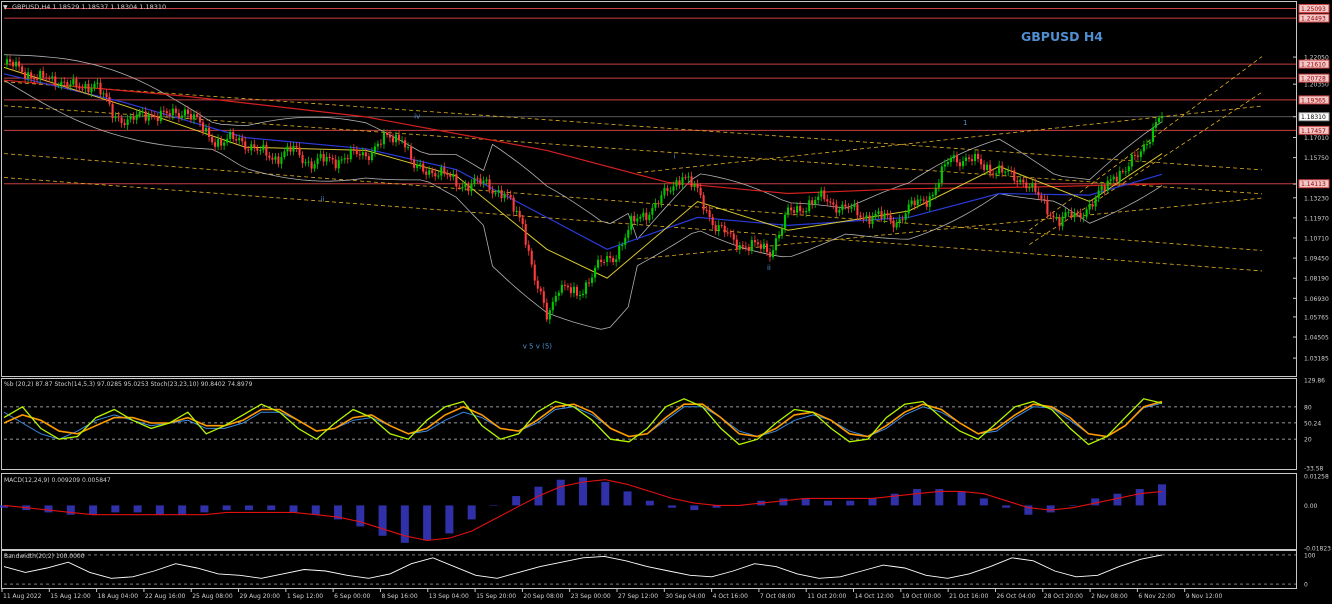 The height and width of the screenshot is (604, 1332). I want to click on wave-count-label: v 5 v (5), so click(538, 346).